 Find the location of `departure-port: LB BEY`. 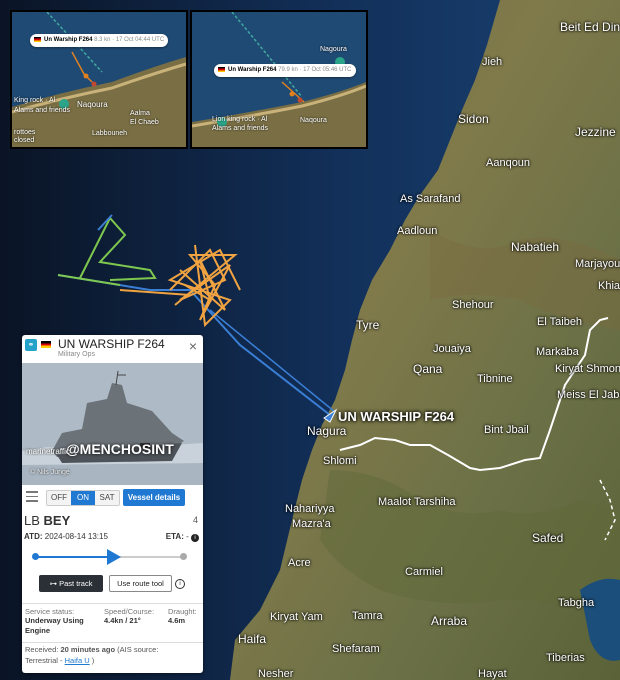

departure-port: LB BEY is located at coordinates (47, 520).